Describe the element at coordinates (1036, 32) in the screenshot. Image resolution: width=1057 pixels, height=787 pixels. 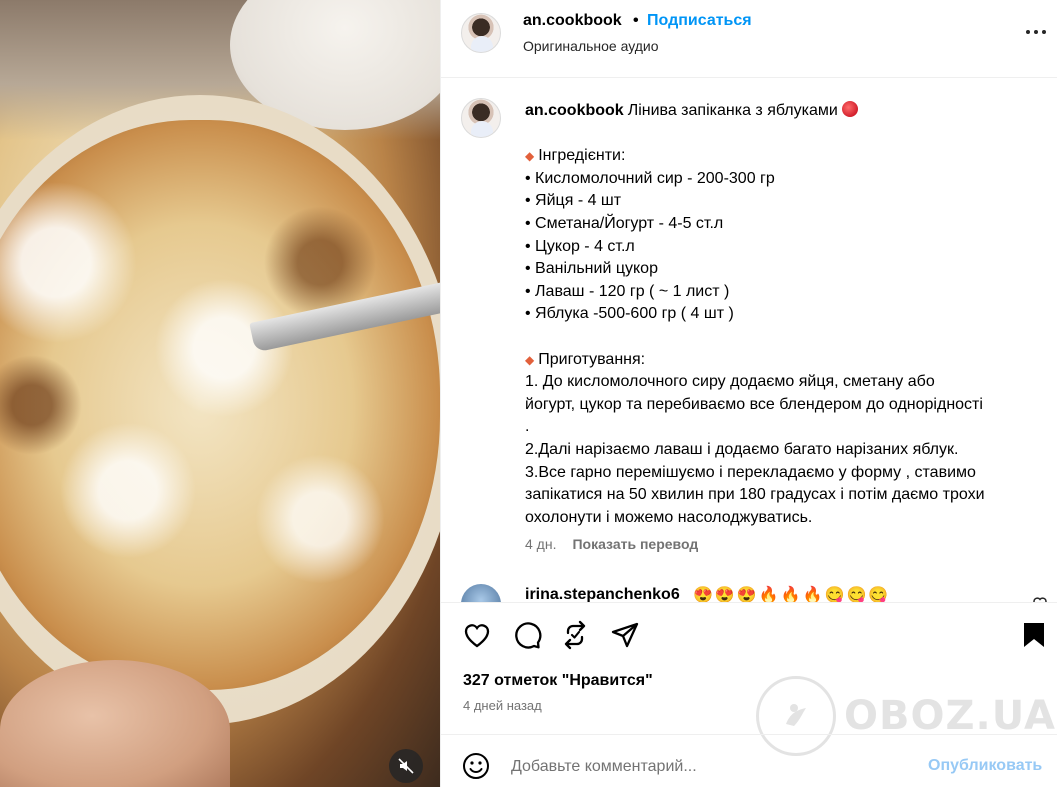
I see `more-options-icon` at that location.